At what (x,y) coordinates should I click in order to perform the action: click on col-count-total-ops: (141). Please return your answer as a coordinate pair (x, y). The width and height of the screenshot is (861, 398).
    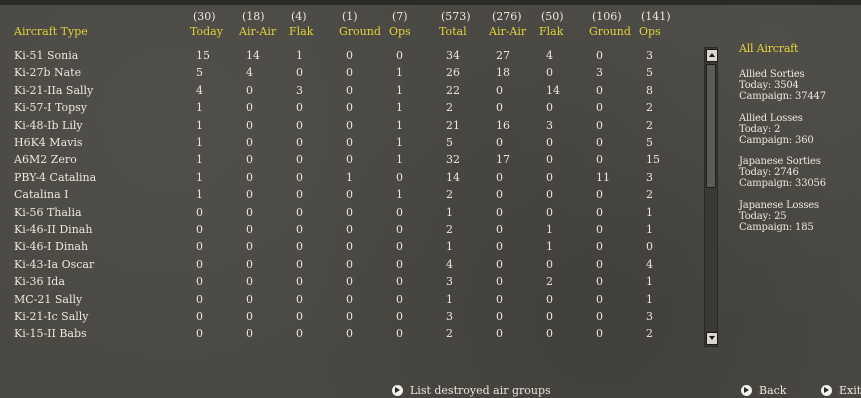
    Looking at the image, I should click on (656, 16).